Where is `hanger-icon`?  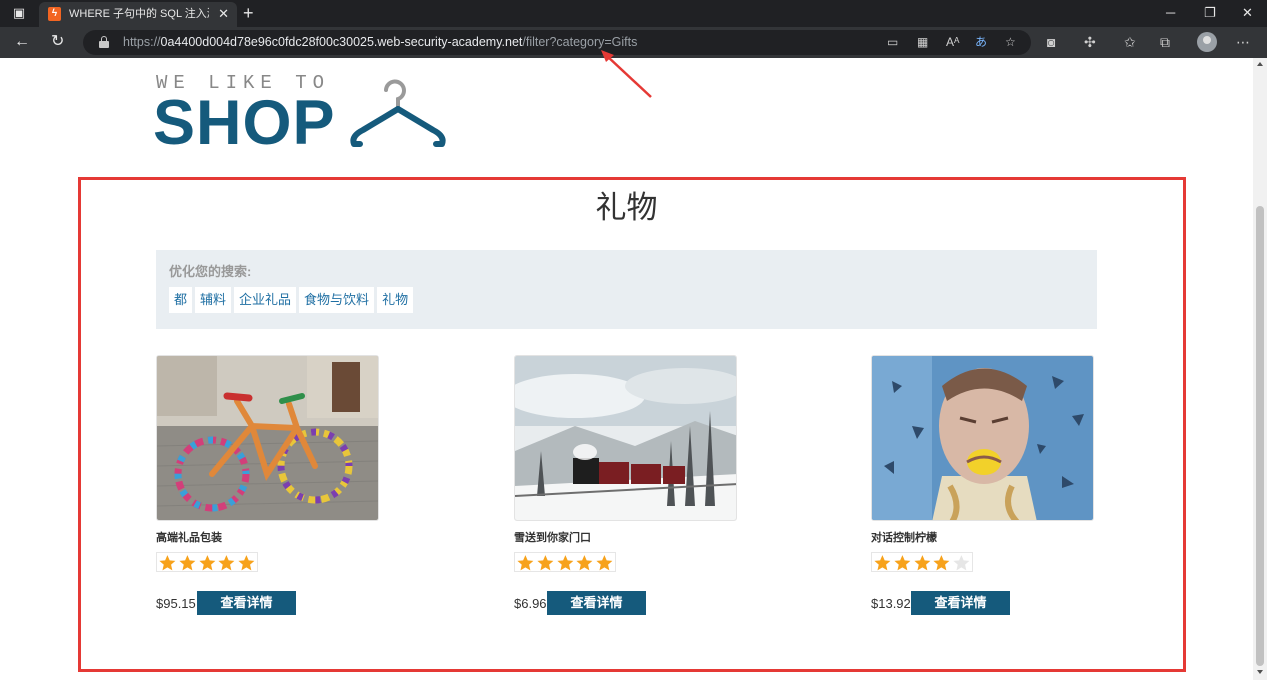 hanger-icon is located at coordinates (398, 113).